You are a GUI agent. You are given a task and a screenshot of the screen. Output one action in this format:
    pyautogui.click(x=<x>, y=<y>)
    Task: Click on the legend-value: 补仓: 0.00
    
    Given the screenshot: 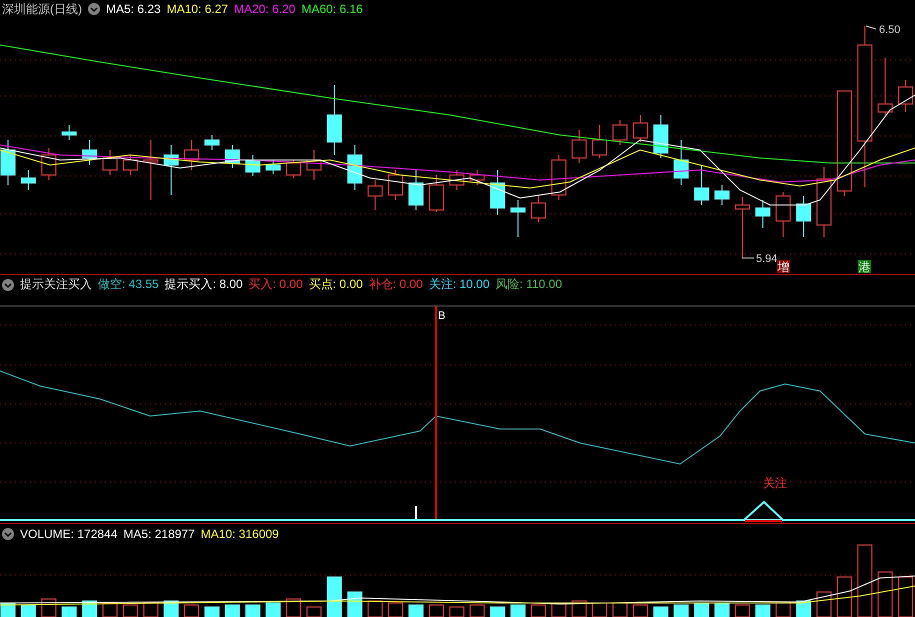 What is the action you would take?
    pyautogui.click(x=395, y=284)
    